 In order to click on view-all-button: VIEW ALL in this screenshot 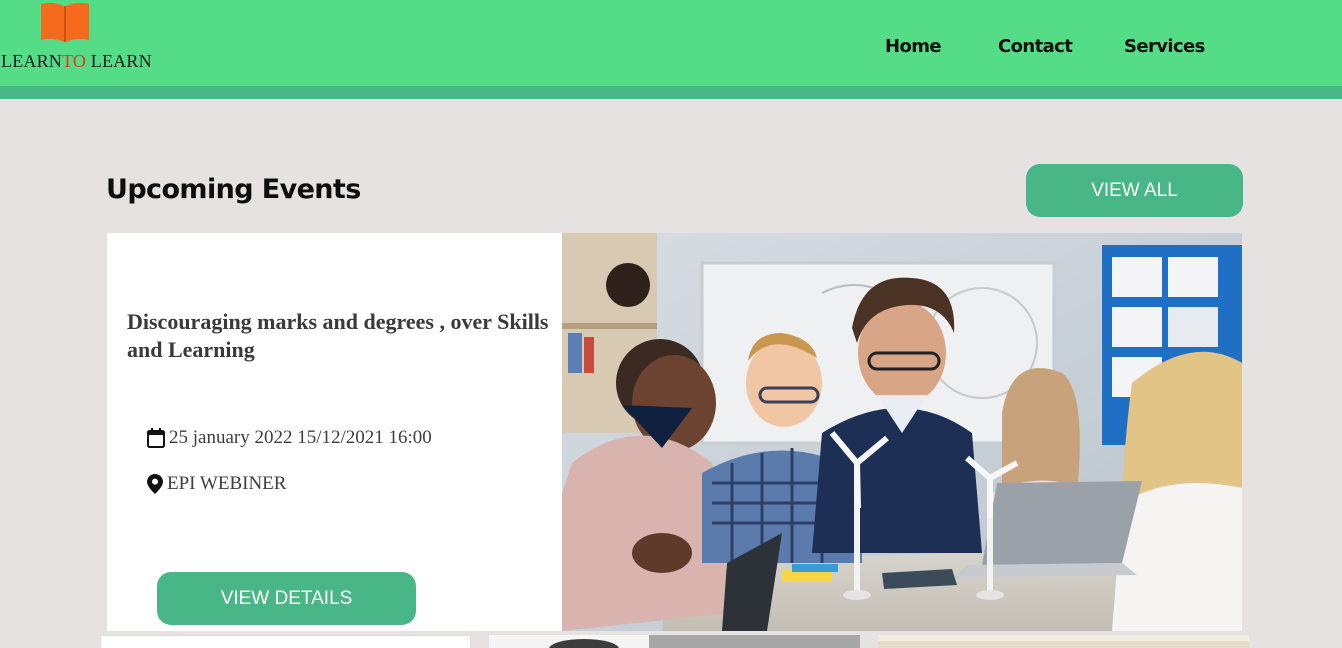, I will do `click(1134, 190)`.